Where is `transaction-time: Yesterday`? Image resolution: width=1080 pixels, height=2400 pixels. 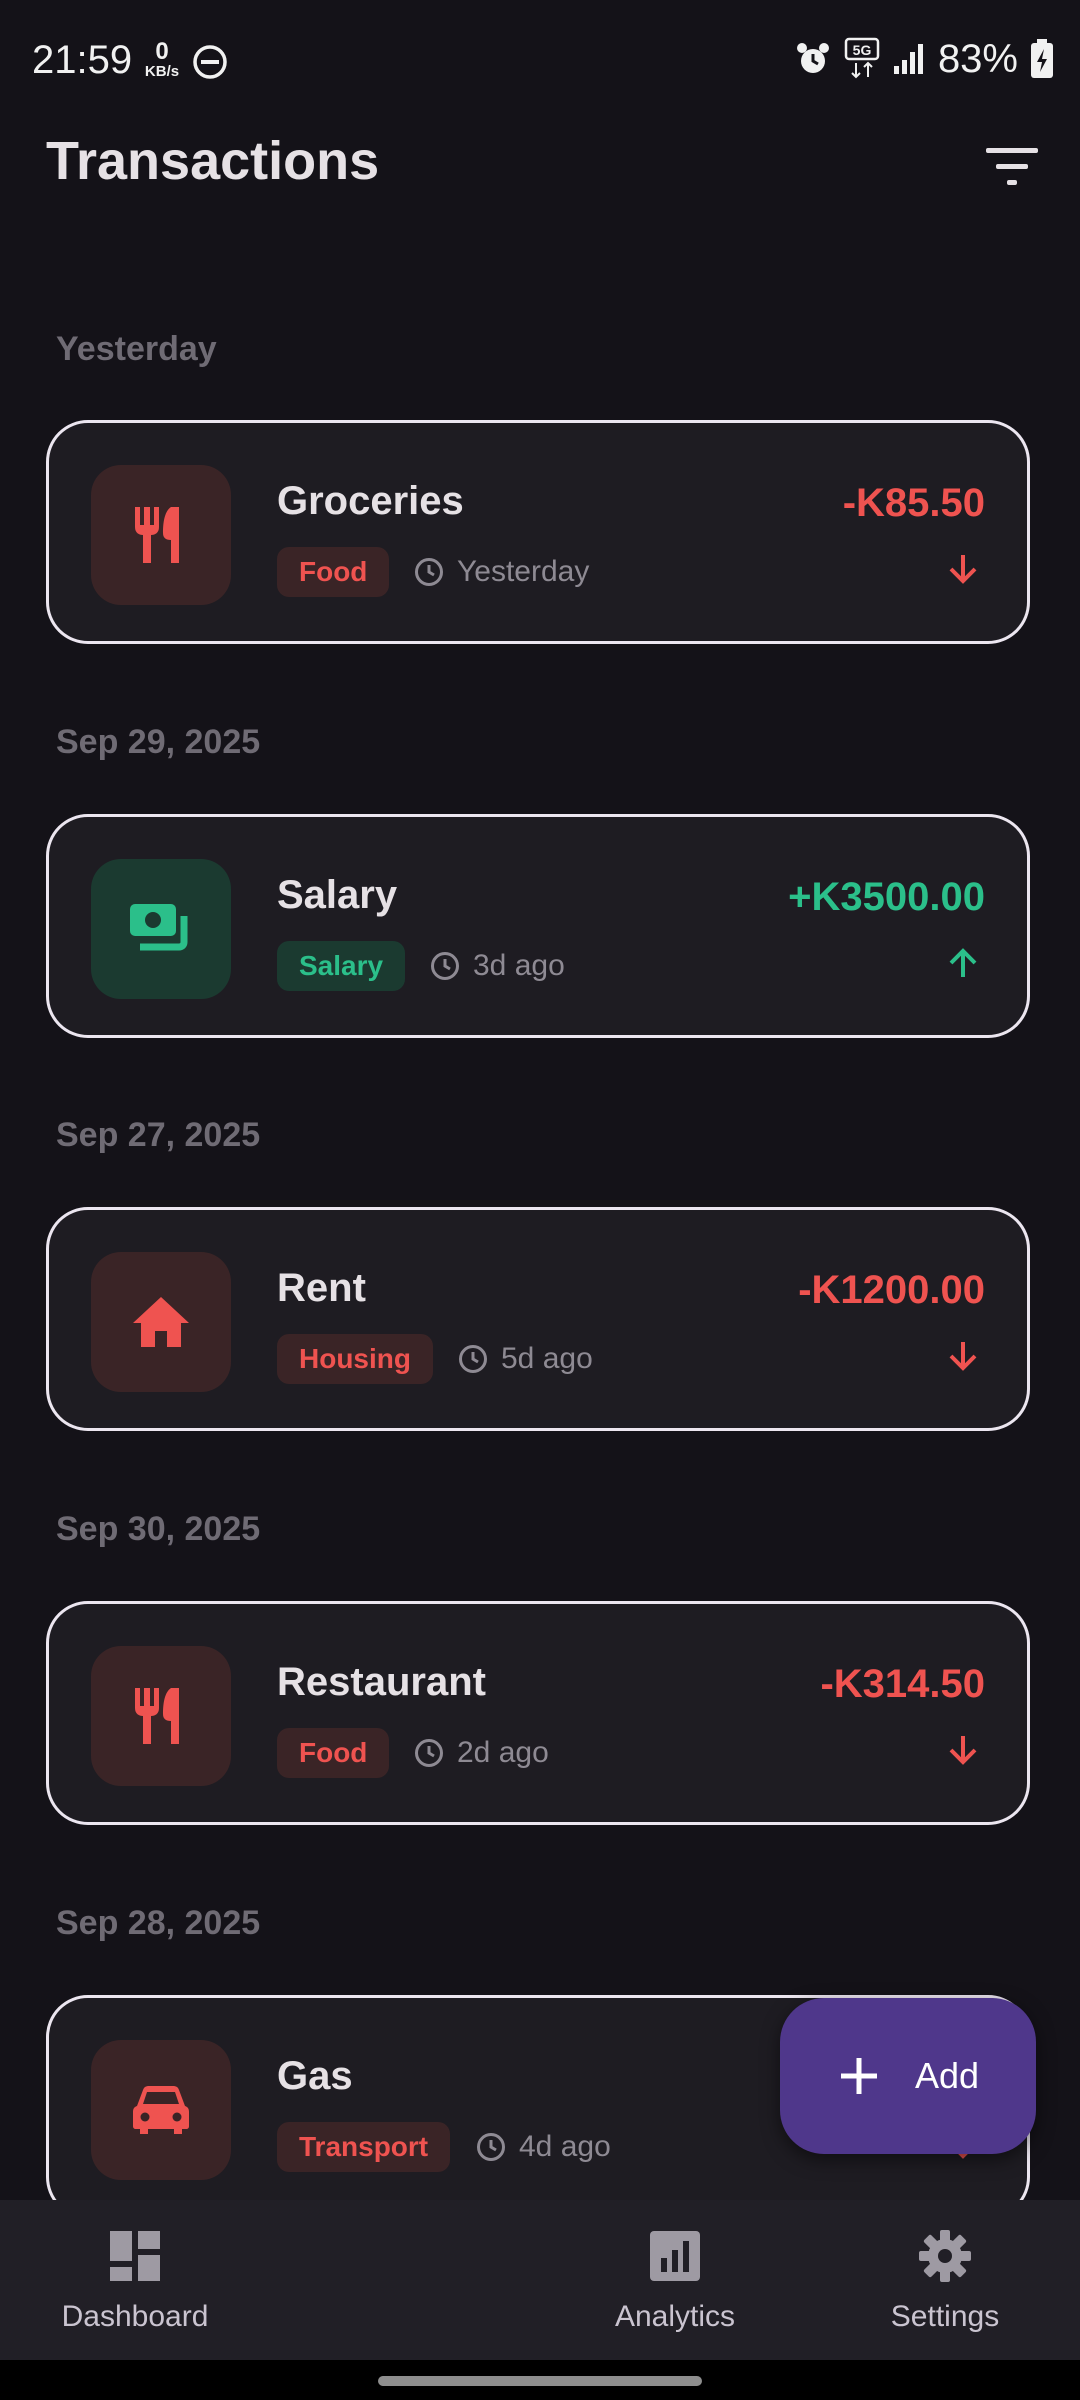 transaction-time: Yesterday is located at coordinates (501, 572).